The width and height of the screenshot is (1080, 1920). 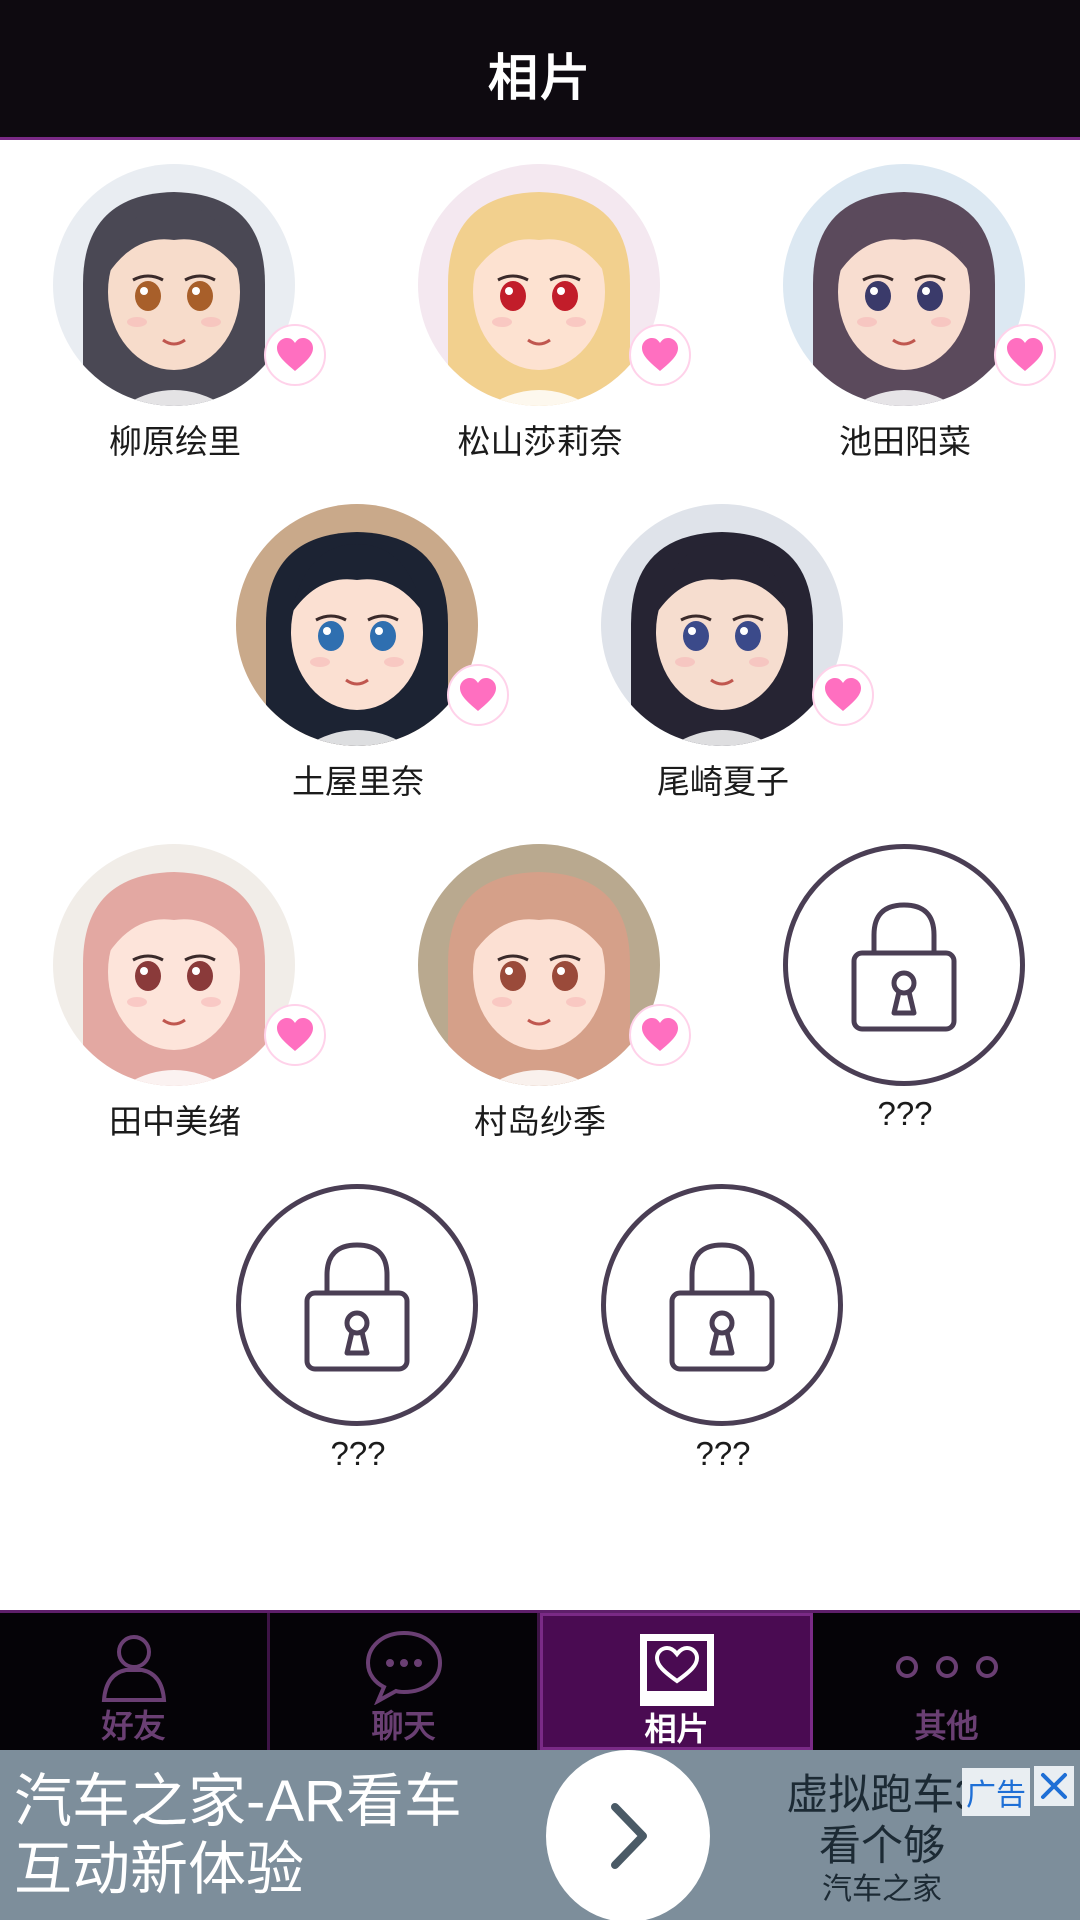 What do you see at coordinates (175, 441) in the screenshot?
I see `character-name: 柳原绘里` at bounding box center [175, 441].